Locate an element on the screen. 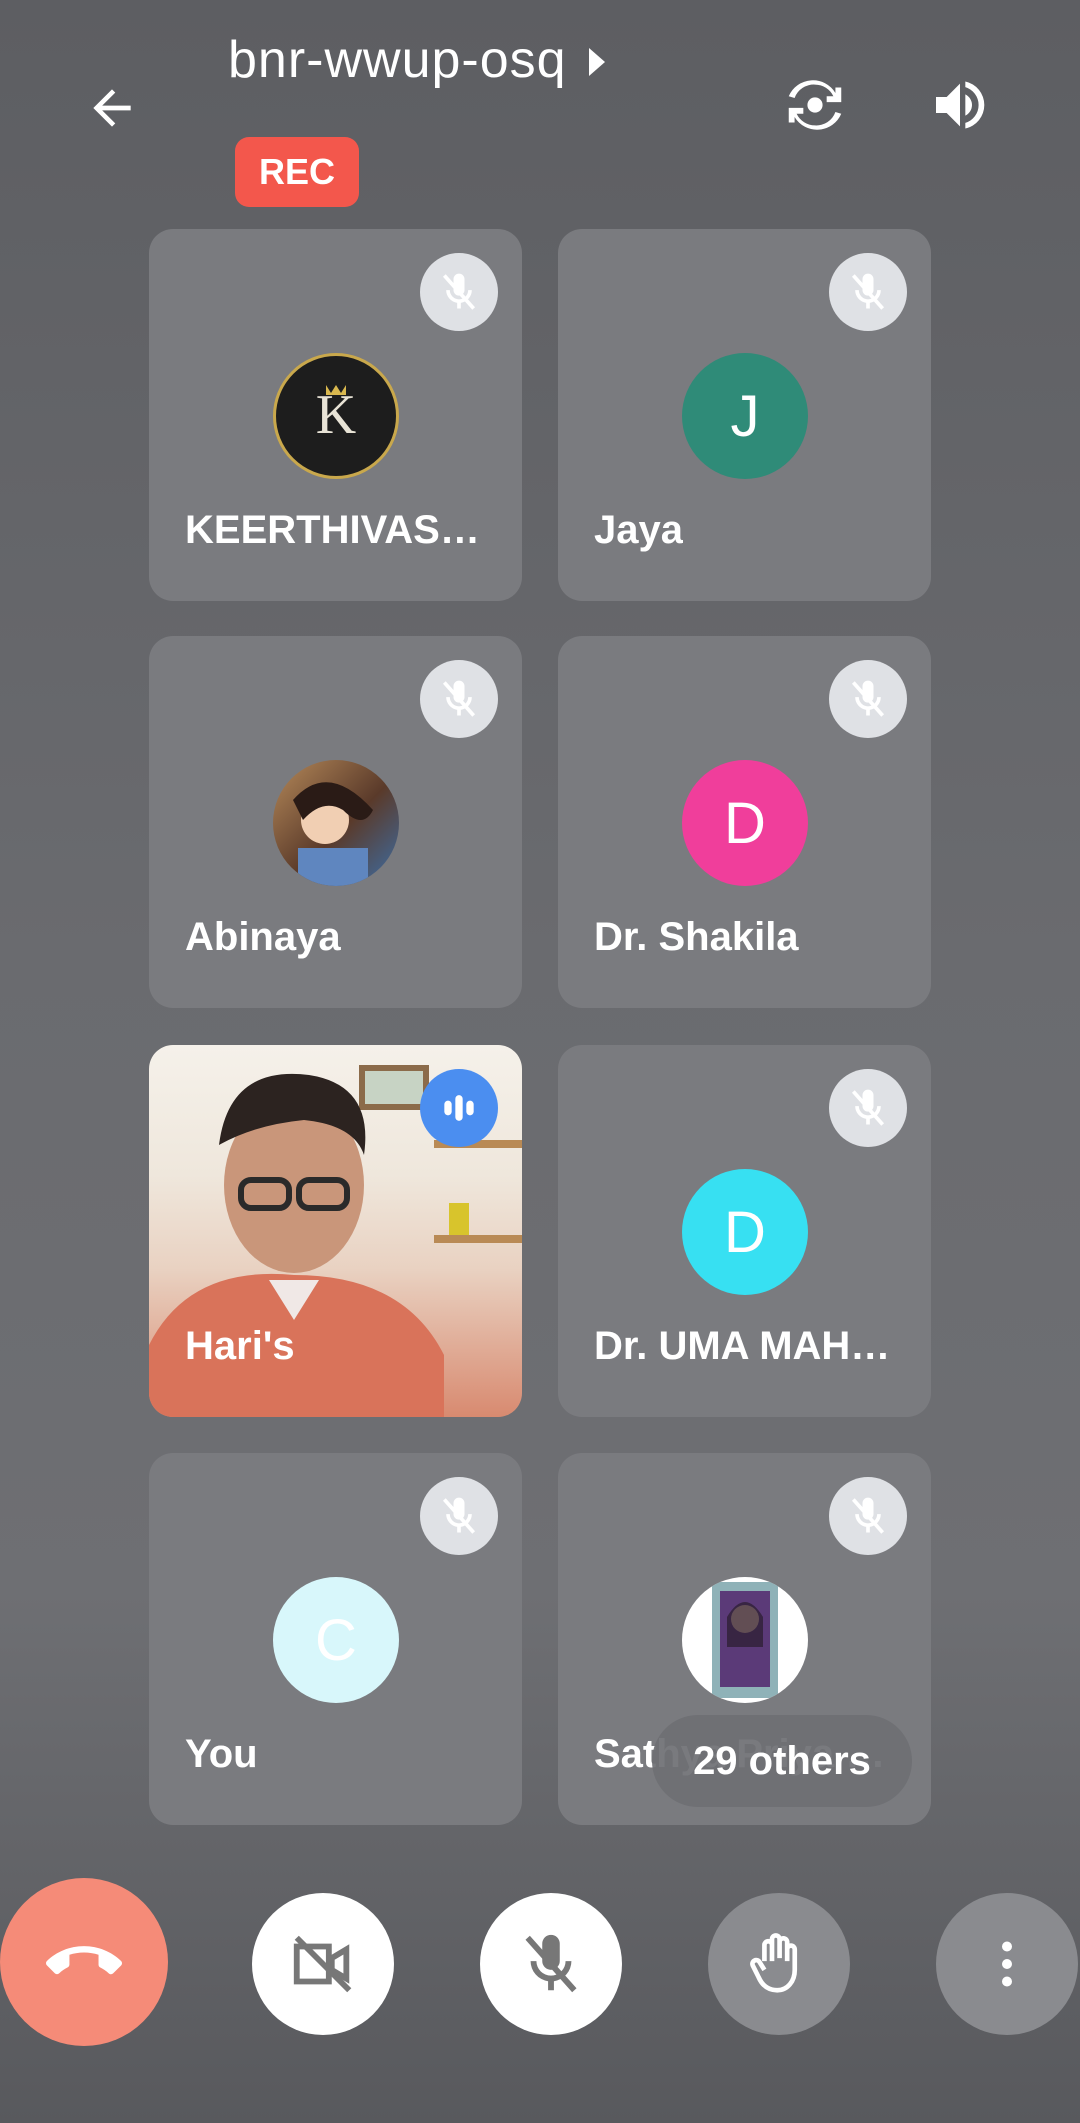 This screenshot has width=1080, height=2123. participant-tile: J Jaya is located at coordinates (744, 415).